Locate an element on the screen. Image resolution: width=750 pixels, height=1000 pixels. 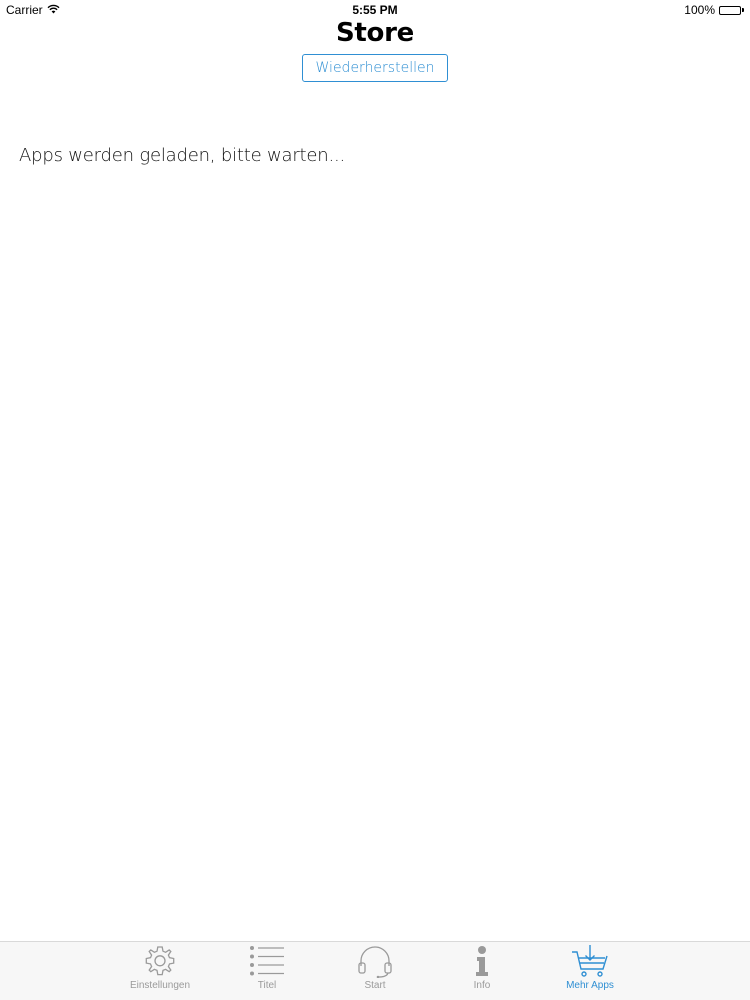
status-right: 100% is located at coordinates (714, 10).